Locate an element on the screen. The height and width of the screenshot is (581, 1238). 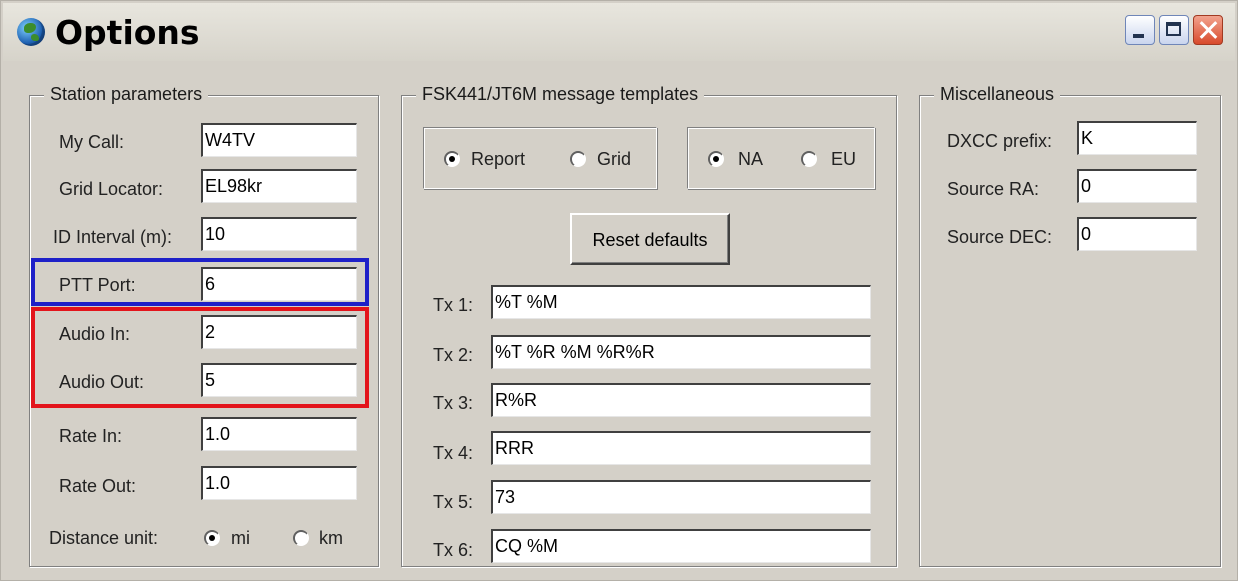
tx3-label: Tx 3: is located at coordinates (453, 403).